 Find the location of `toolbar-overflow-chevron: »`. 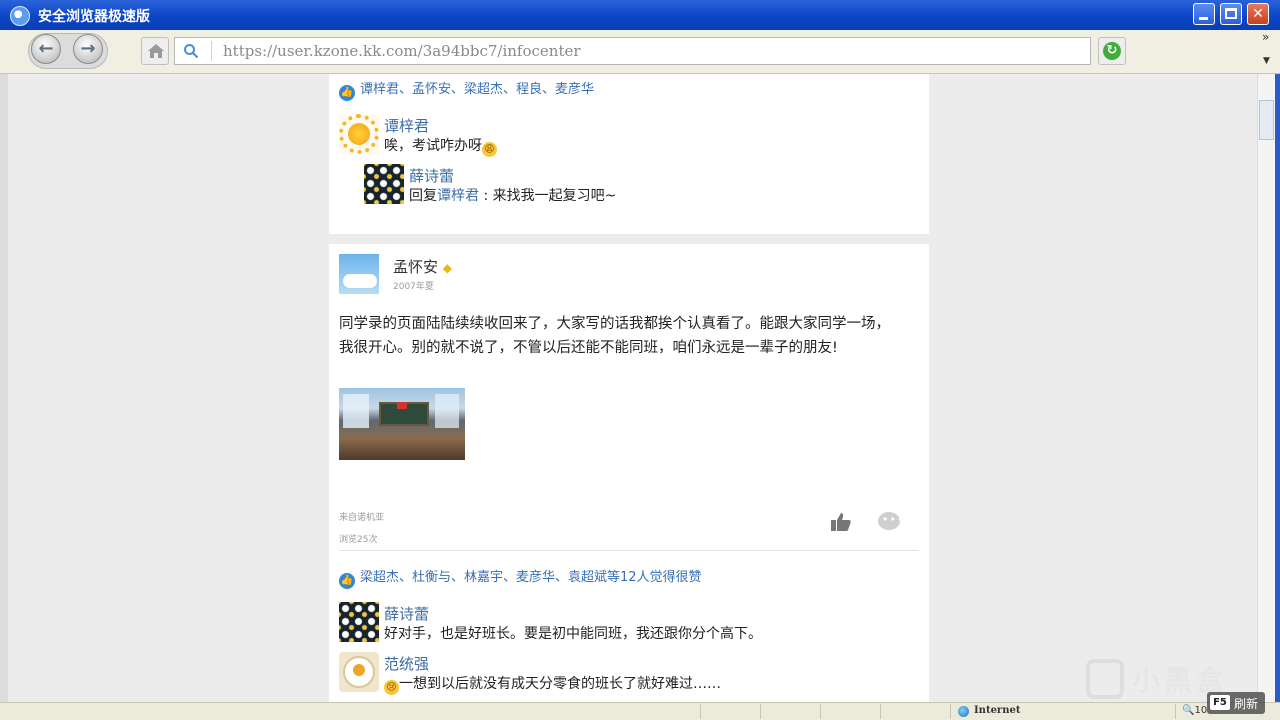

toolbar-overflow-chevron: » is located at coordinates (1265, 37).